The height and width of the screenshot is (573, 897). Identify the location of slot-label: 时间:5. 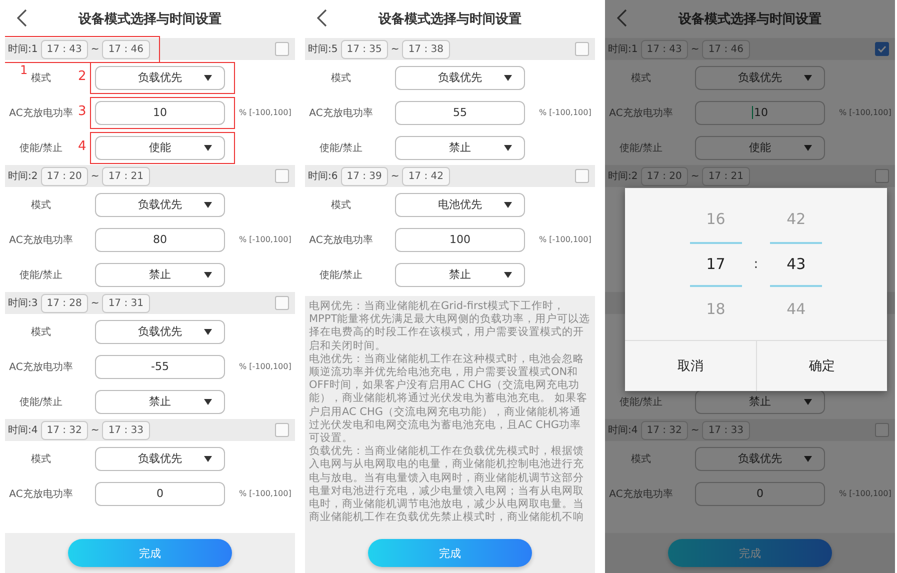
(323, 49).